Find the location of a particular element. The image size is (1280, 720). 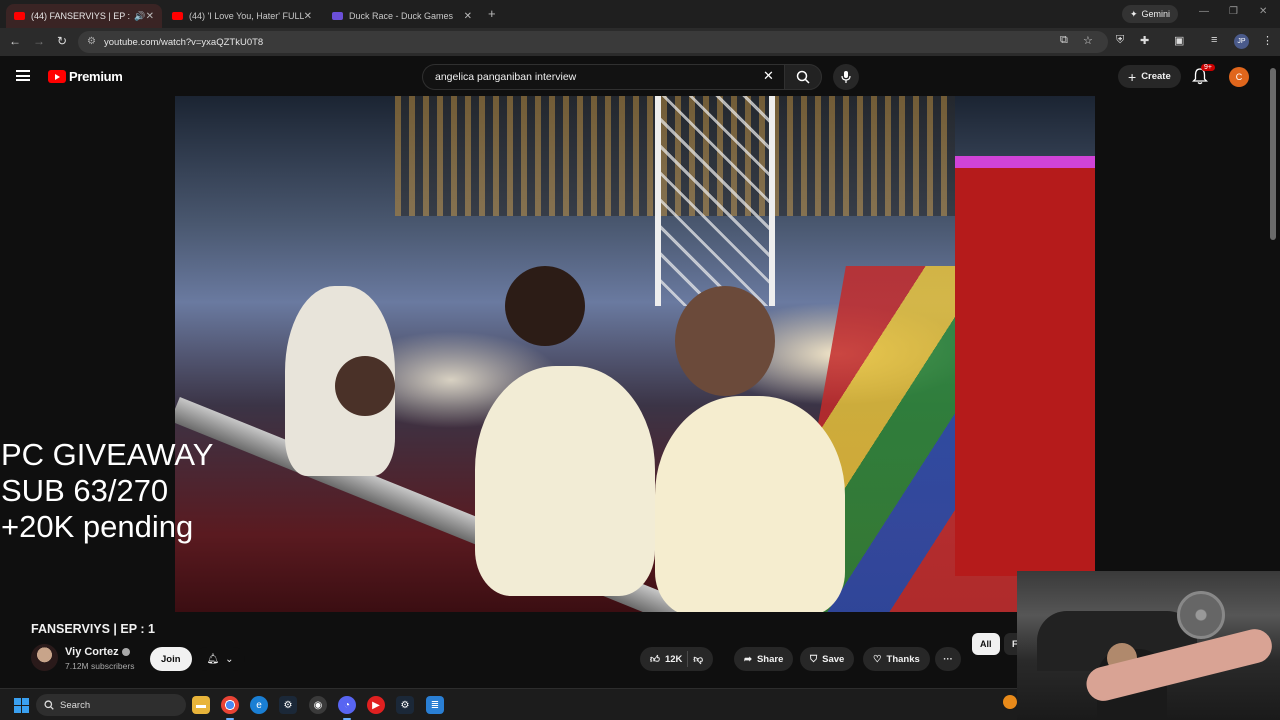

minimize-icon: — is located at coordinates (1204, 11).